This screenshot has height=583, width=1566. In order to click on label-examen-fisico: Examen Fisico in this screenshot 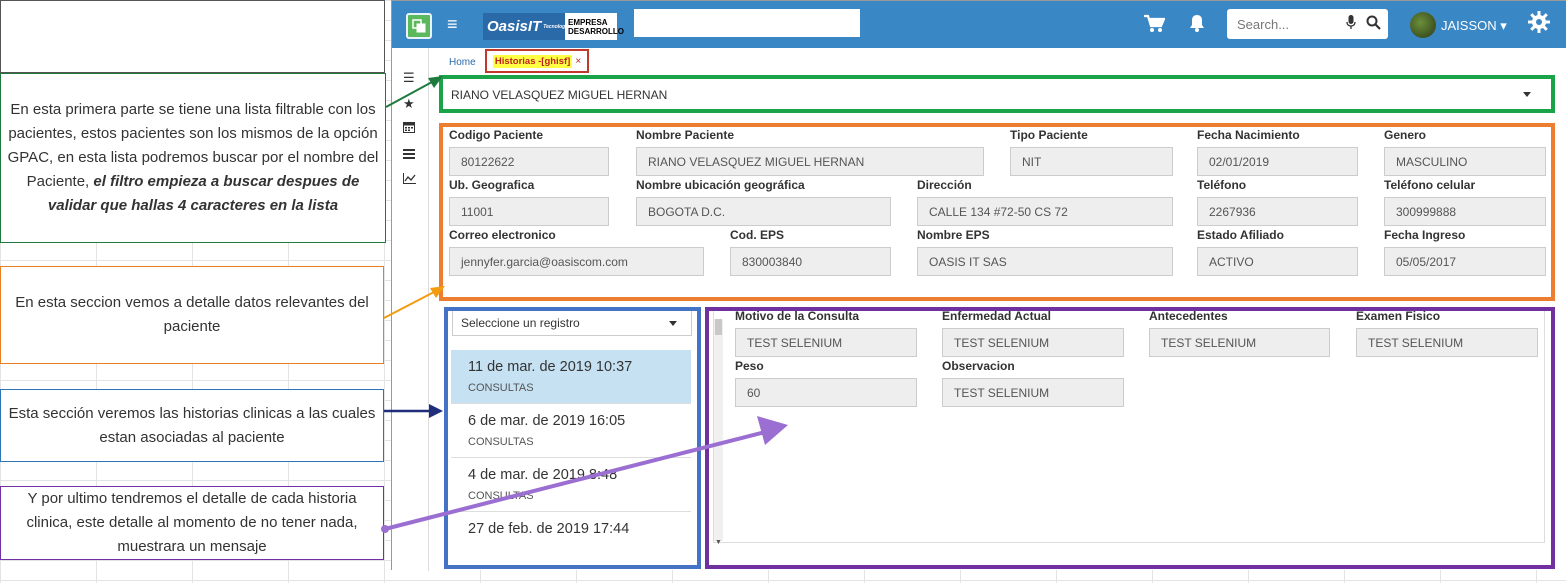, I will do `click(1398, 316)`.